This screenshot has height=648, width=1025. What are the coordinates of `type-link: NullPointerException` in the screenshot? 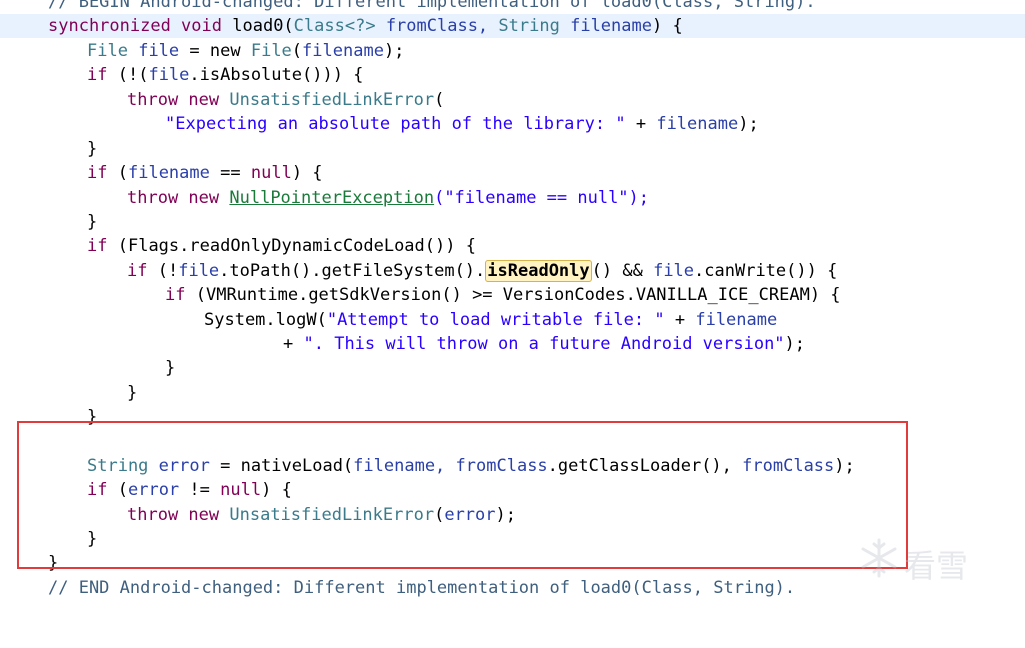 It's located at (331, 198).